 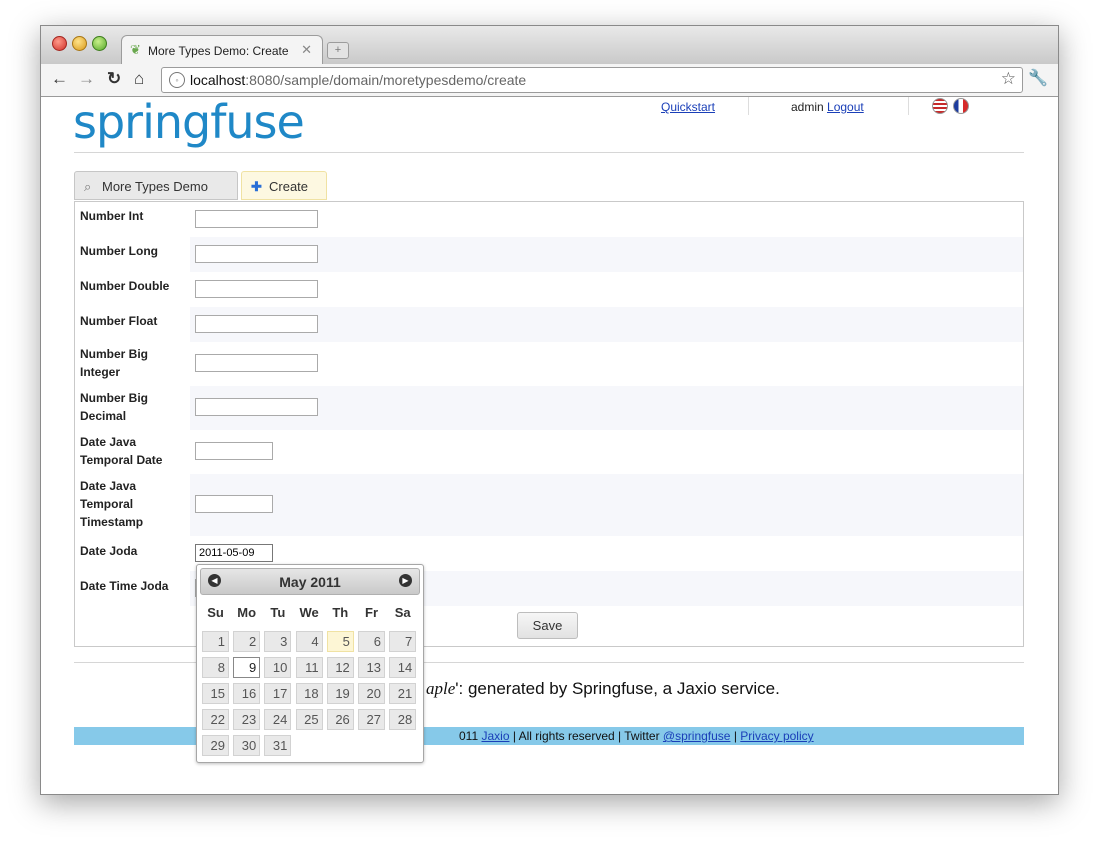 What do you see at coordinates (549, 45) in the screenshot?
I see `title-bar: ❦ More Types Demo: Create ✕ +` at bounding box center [549, 45].